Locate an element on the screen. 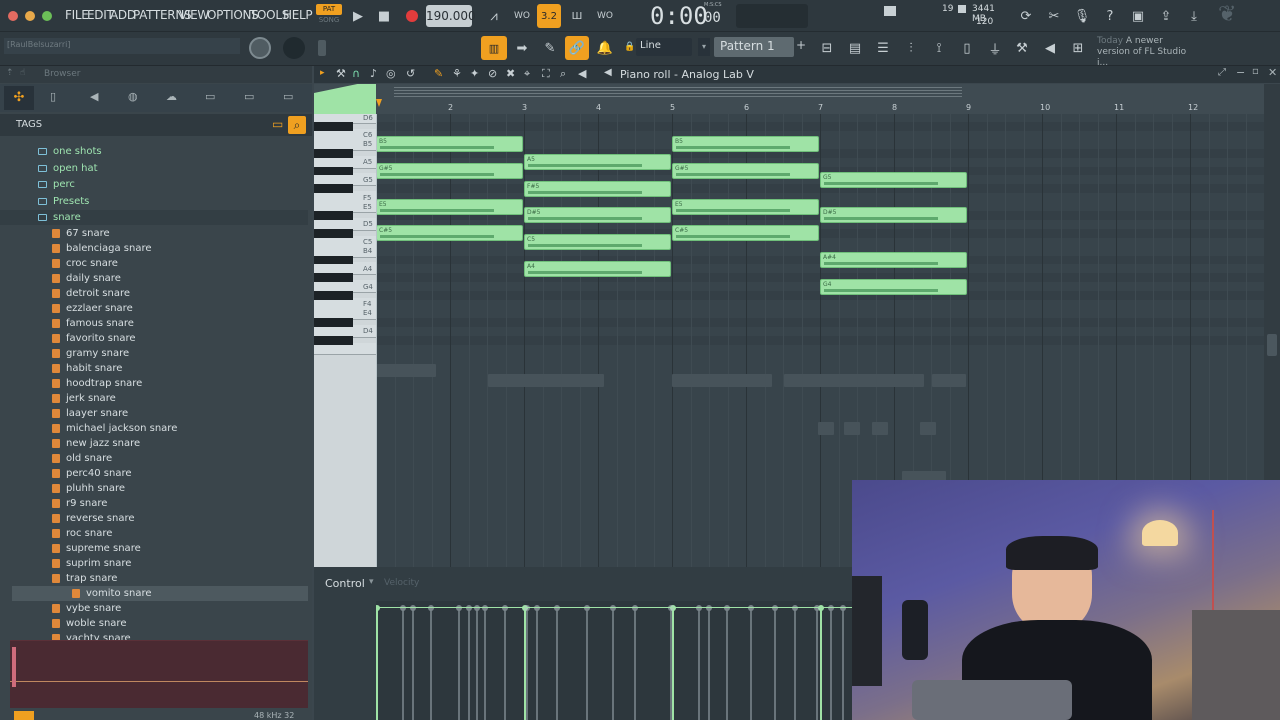 This screenshot has height=720, width=1280. scroll-thumb is located at coordinates (1272, 345).